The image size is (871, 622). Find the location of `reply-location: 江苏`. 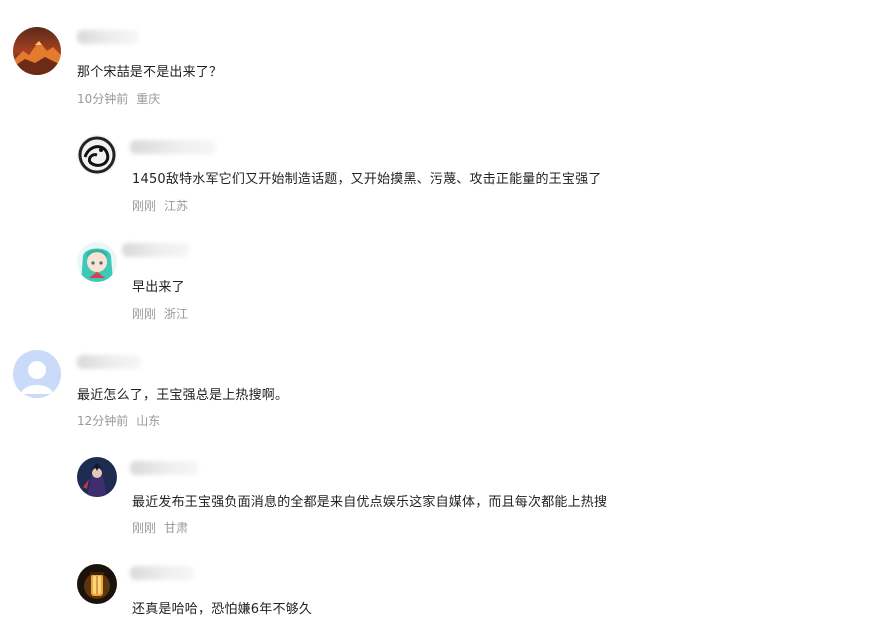

reply-location: 江苏 is located at coordinates (176, 206).